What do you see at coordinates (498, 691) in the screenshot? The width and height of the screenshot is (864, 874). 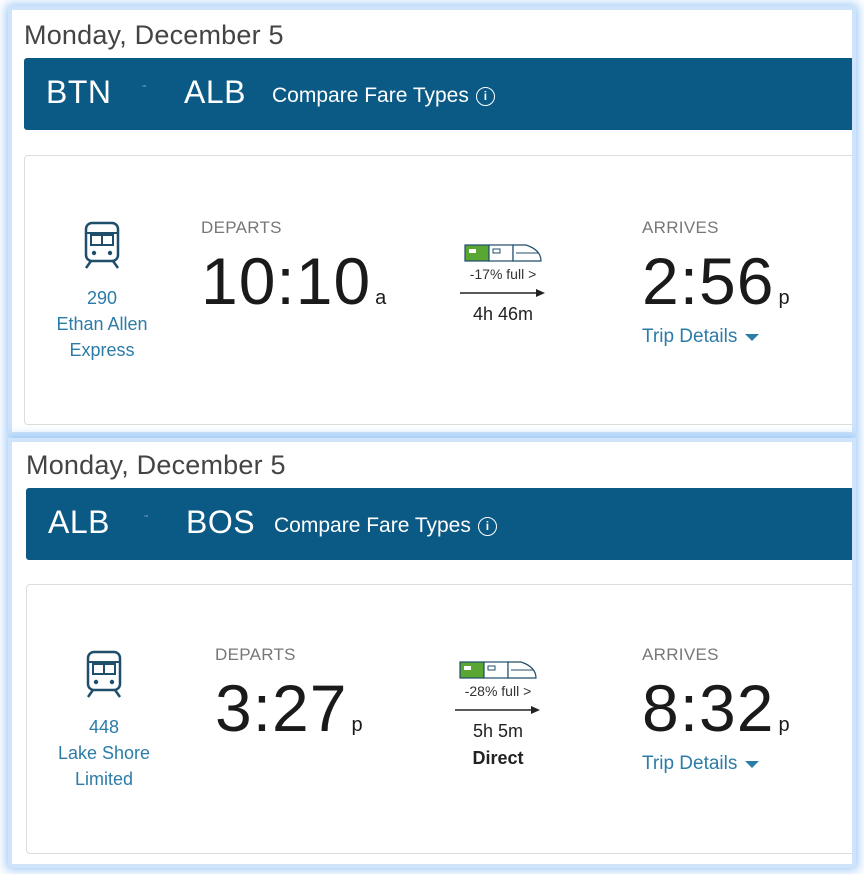 I see `capacity-text: -28% full >` at bounding box center [498, 691].